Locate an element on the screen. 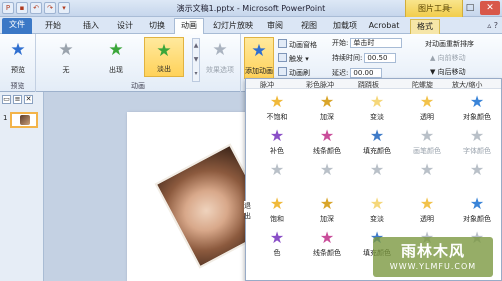 This screenshot has width=502, height=281. group-label-animation: 动画 is located at coordinates (138, 86).